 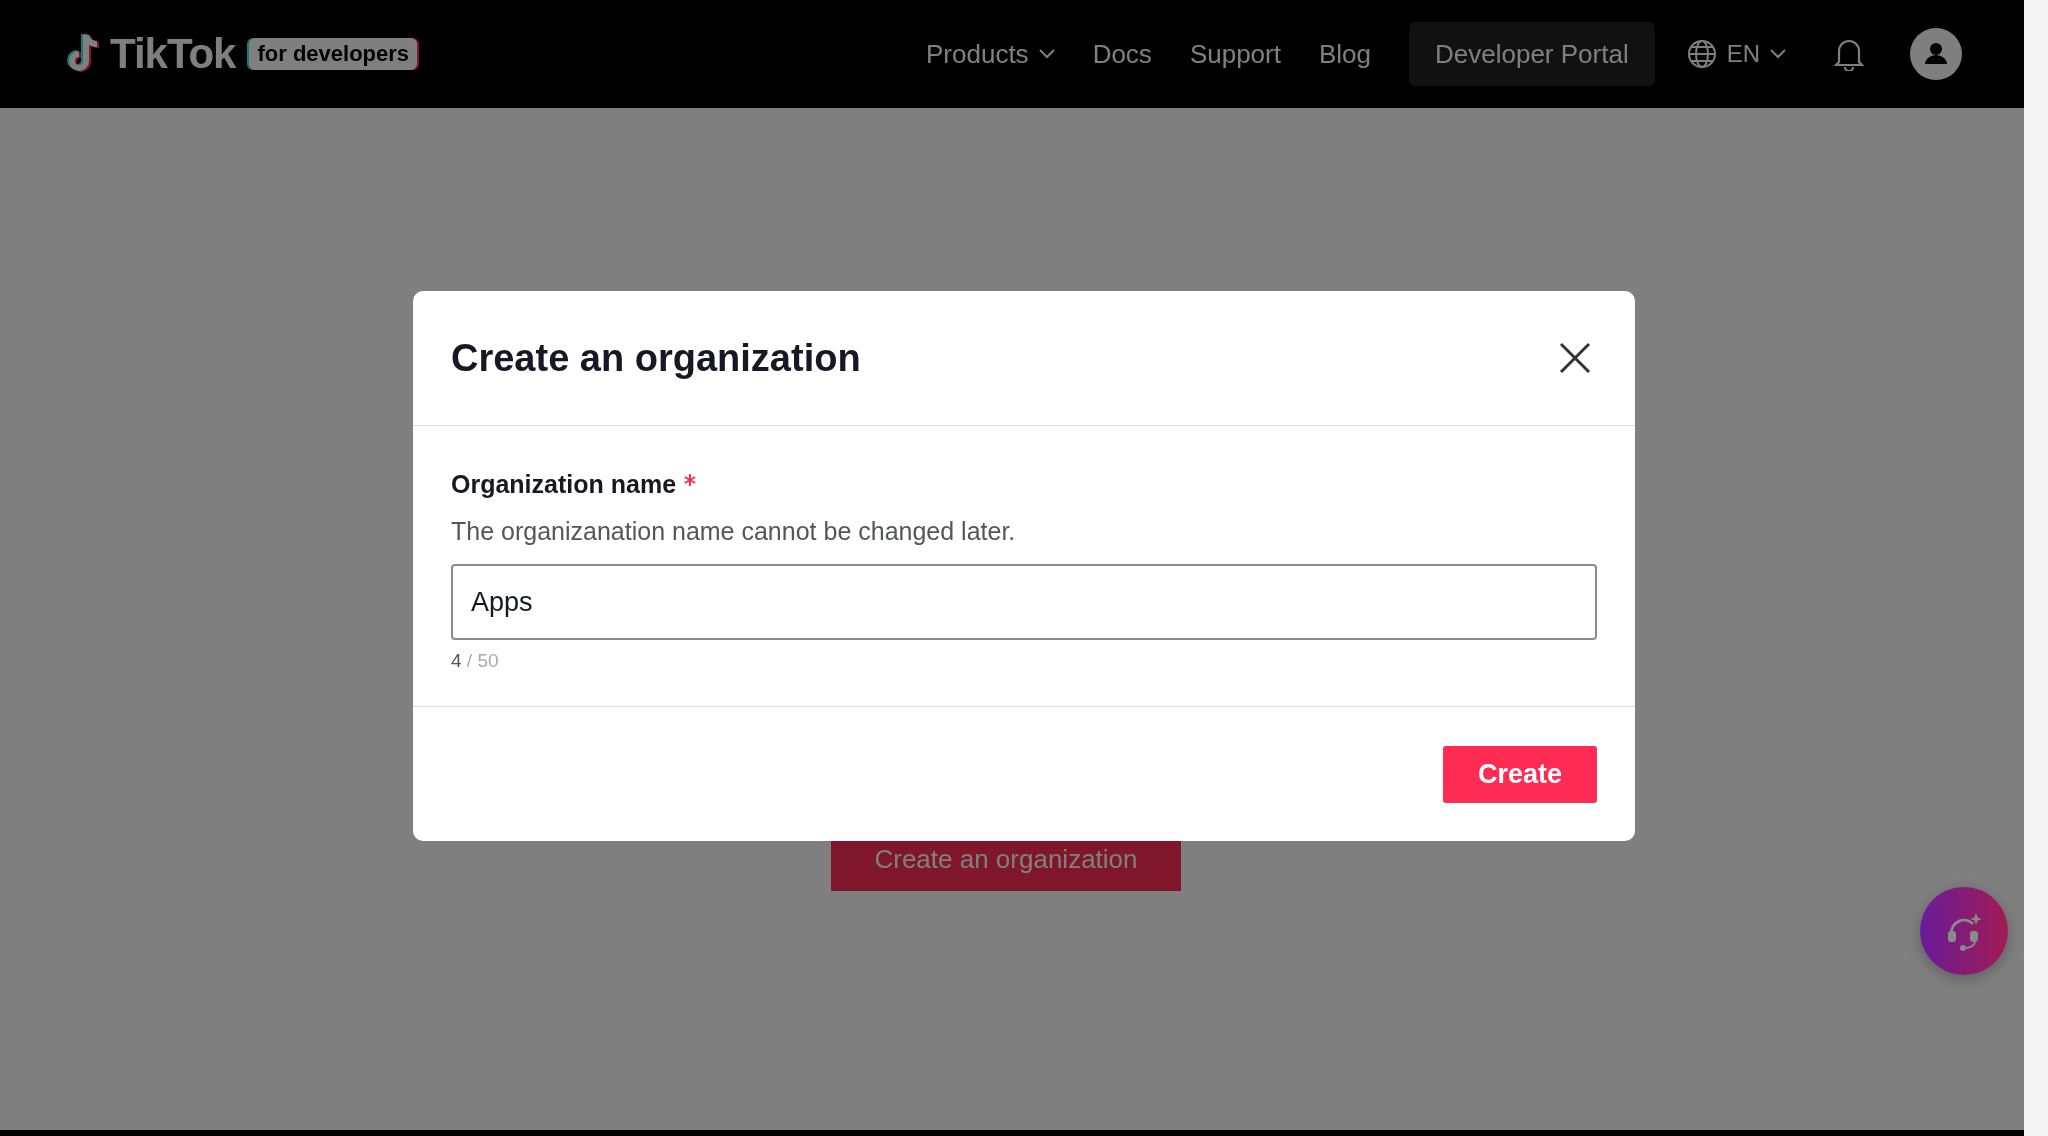 What do you see at coordinates (1936, 54) in the screenshot?
I see `user-avatar-icon` at bounding box center [1936, 54].